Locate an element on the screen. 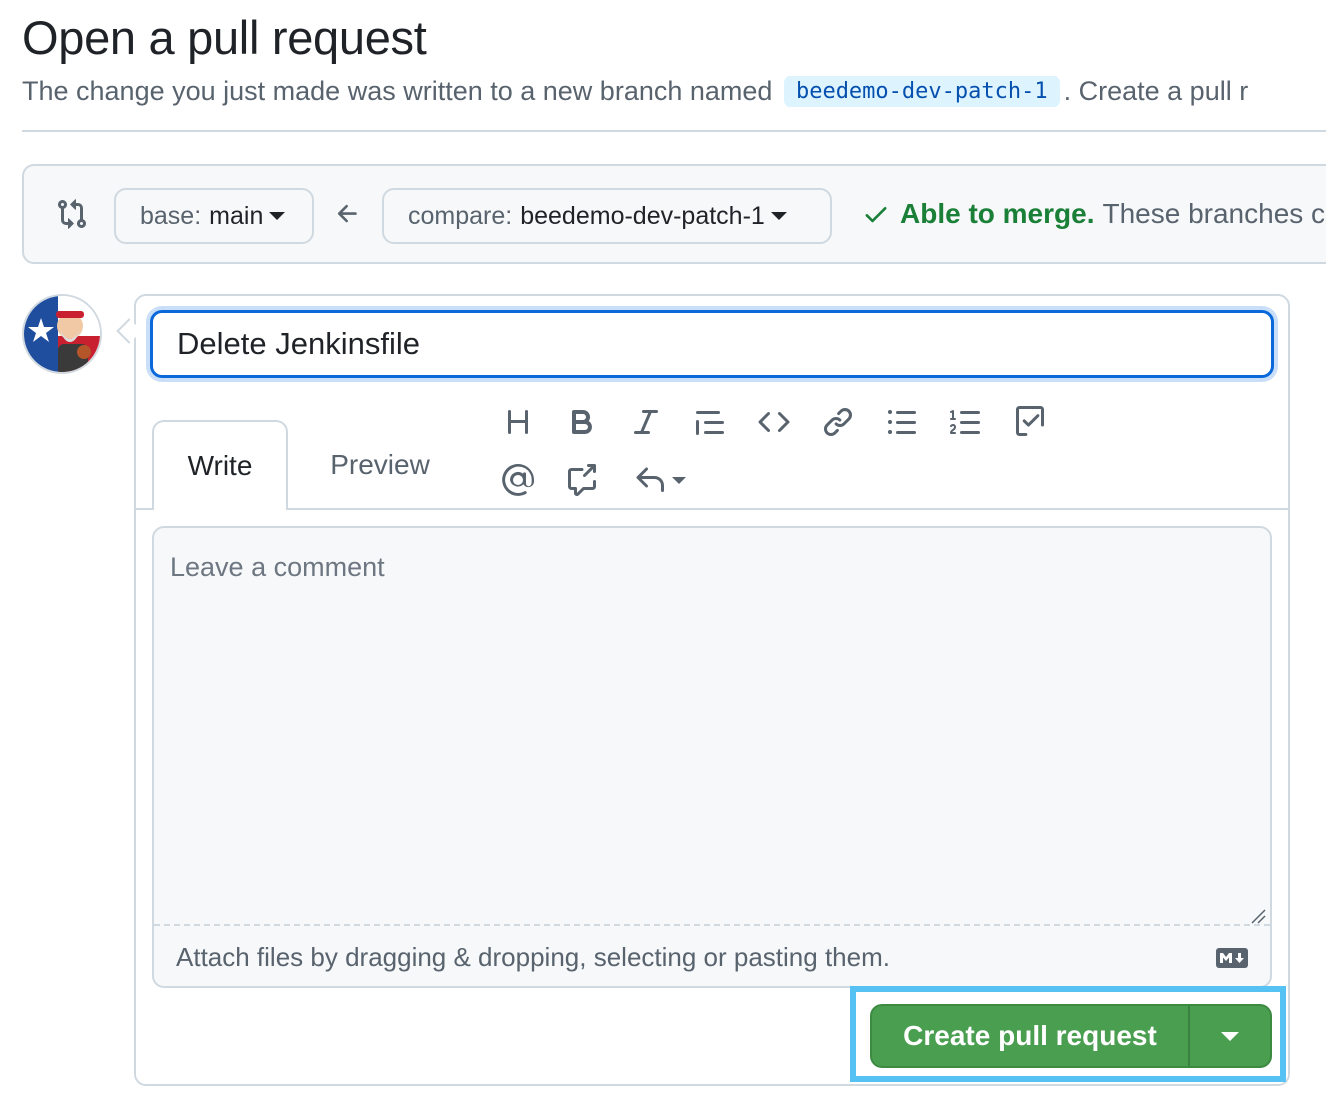  italic-icon is located at coordinates (646, 422).